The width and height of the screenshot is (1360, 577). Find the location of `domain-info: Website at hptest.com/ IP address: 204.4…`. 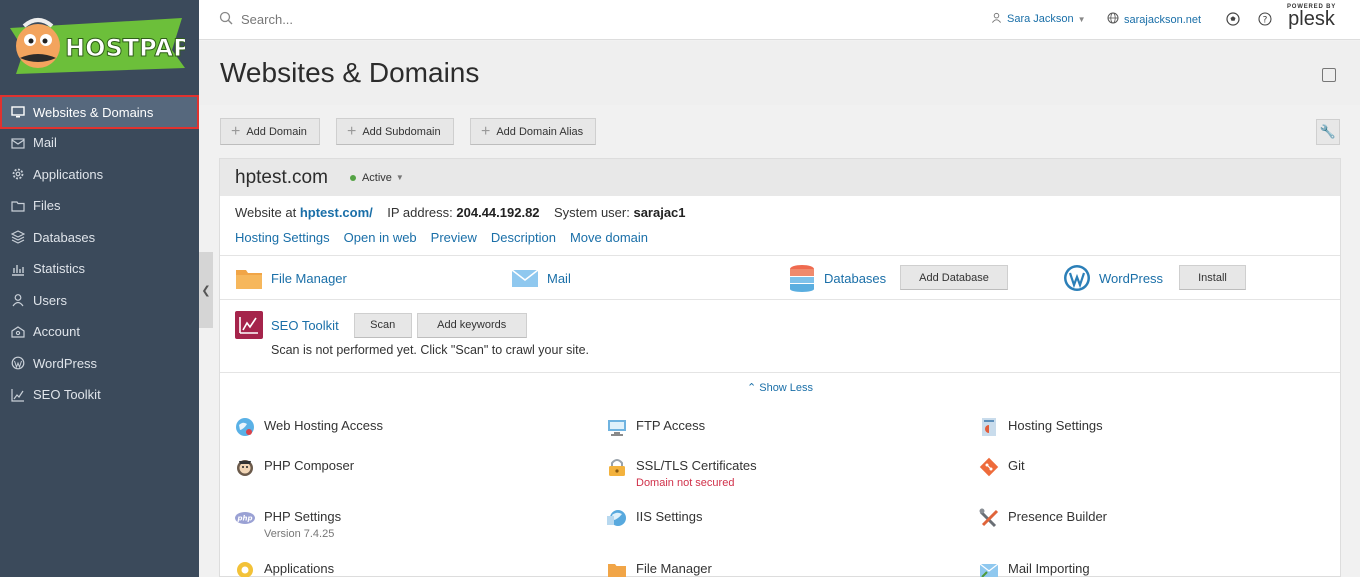

domain-info: Website at hptest.com/ IP address: 204.4… is located at coordinates (460, 212).